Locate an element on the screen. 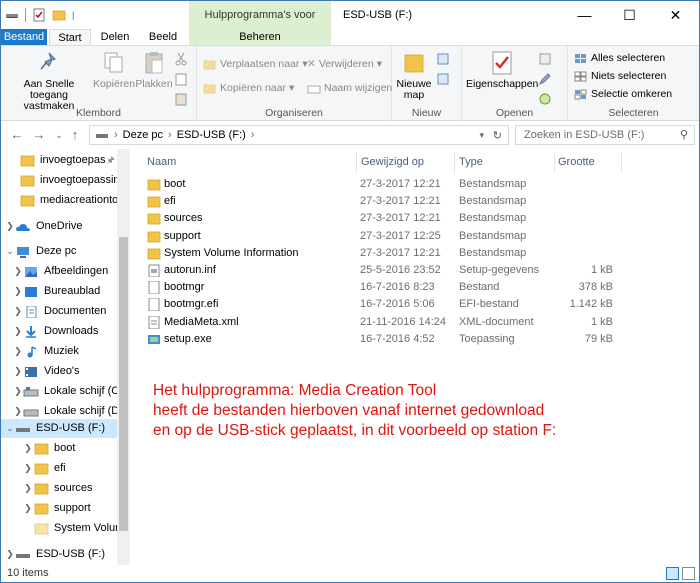  paste-button: Plakken is located at coordinates (154, 70).